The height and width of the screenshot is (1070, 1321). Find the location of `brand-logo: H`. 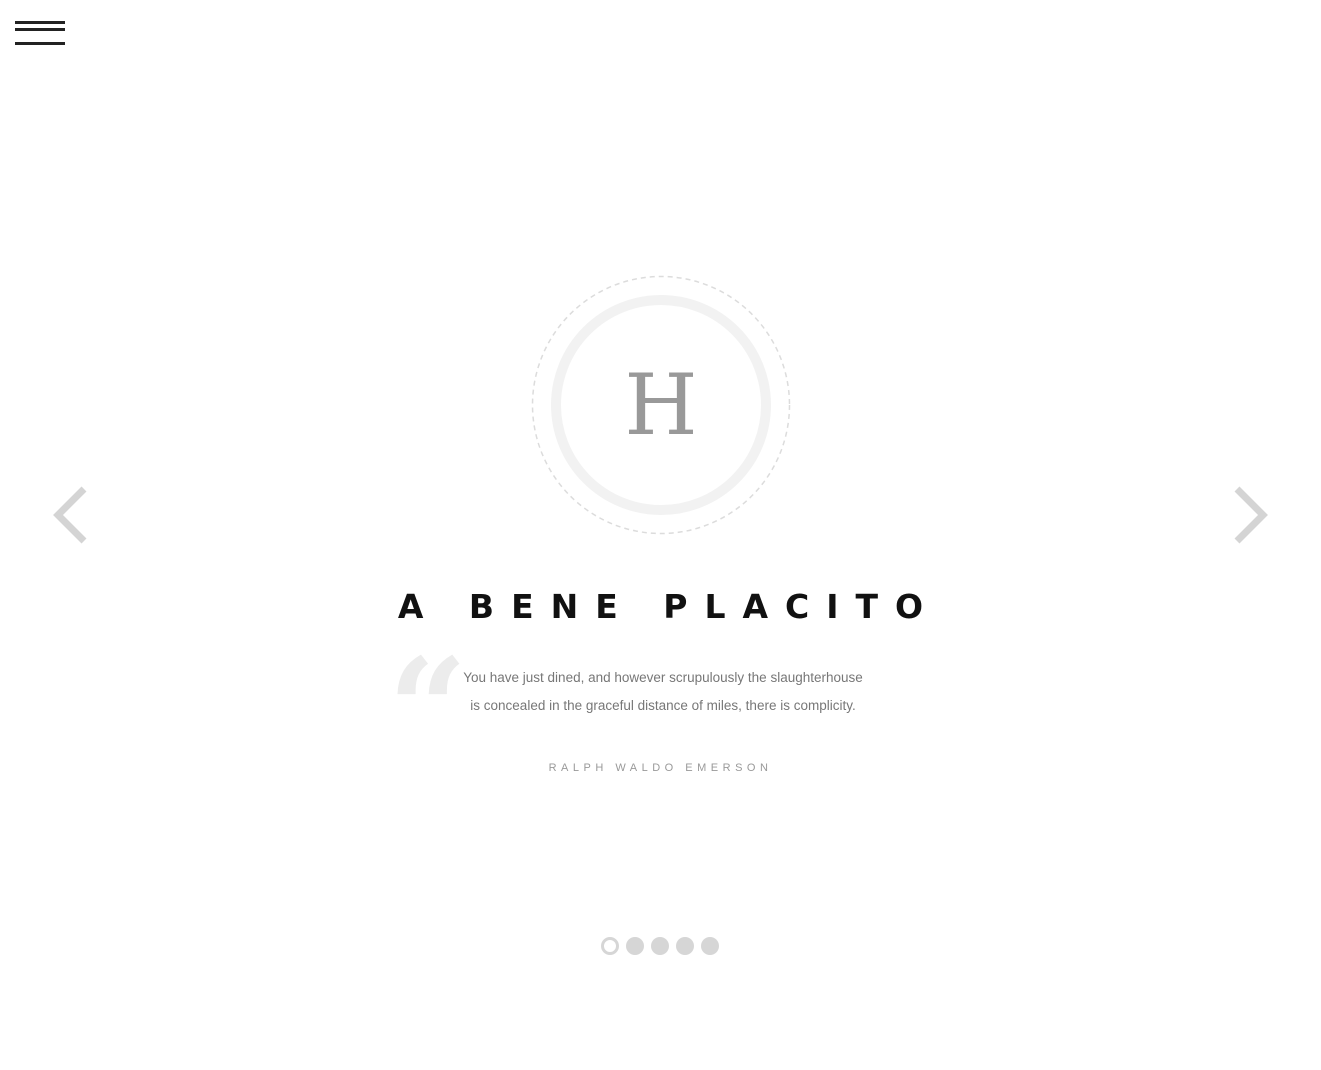

brand-logo: H is located at coordinates (661, 405).